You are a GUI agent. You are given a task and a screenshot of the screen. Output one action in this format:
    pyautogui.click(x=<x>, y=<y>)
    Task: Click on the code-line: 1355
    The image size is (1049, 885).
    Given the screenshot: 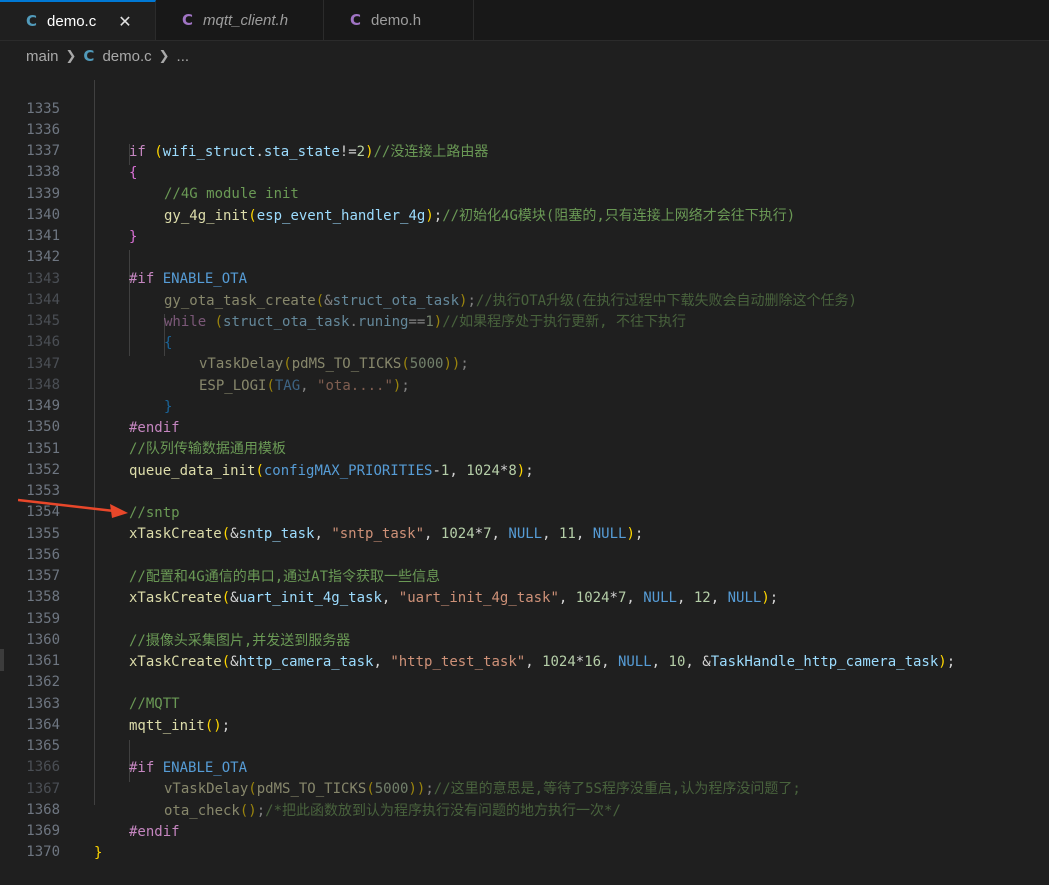 What is the action you would take?
    pyautogui.click(x=524, y=522)
    